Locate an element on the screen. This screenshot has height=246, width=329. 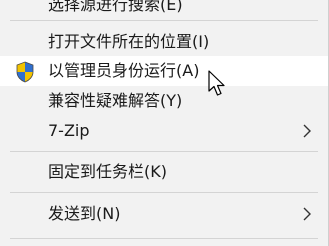
menu-item-label: 打开文件所在的位置(I) is located at coordinates (129, 41).